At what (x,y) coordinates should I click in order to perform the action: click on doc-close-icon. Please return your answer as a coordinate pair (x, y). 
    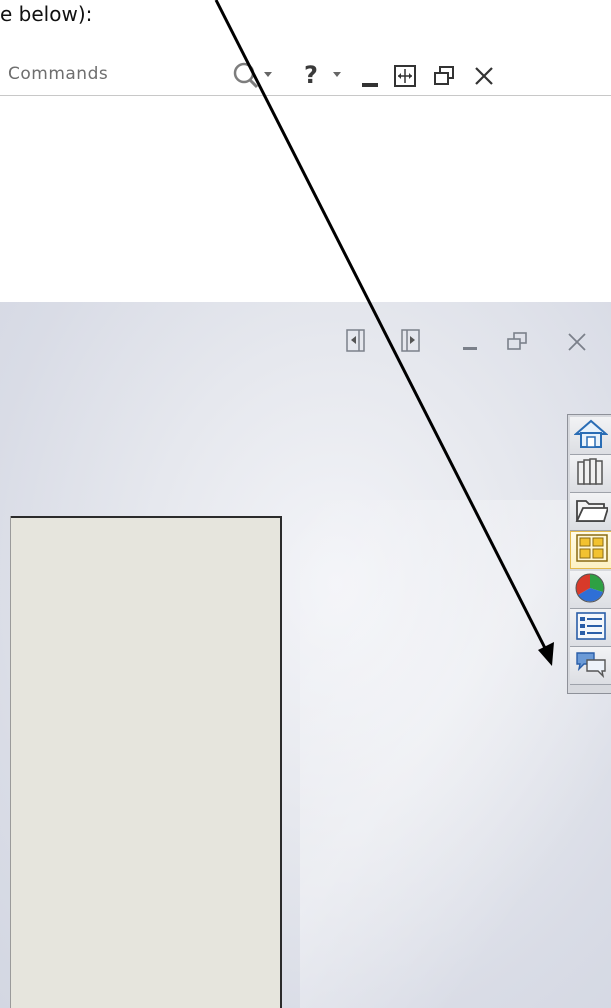
    Looking at the image, I should click on (577, 342).